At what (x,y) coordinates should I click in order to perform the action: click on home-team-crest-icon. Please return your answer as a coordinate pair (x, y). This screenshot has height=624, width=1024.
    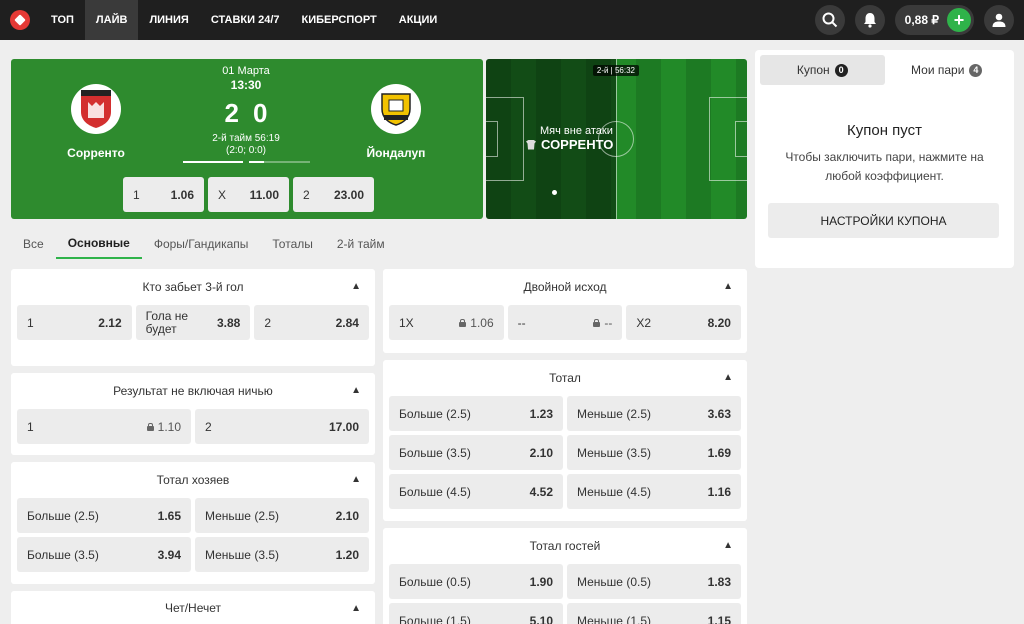
    Looking at the image, I should click on (96, 109).